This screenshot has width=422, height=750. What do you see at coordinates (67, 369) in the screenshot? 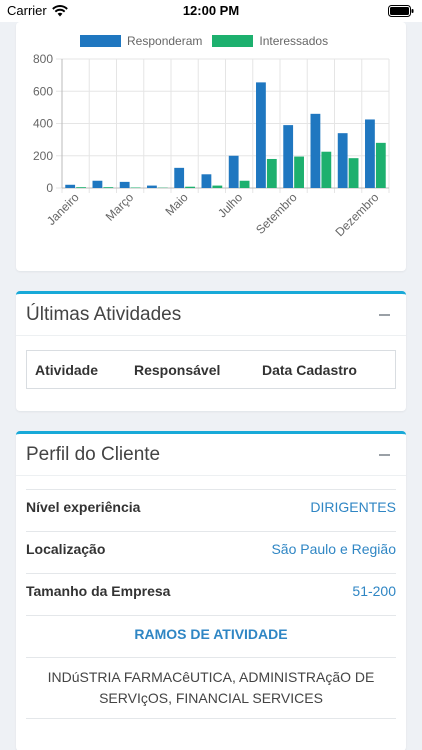
I see `column-header-atividade: Atividade` at bounding box center [67, 369].